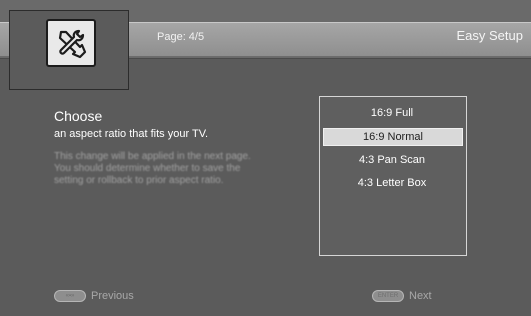 The image size is (531, 316). What do you see at coordinates (112, 296) in the screenshot?
I see `previous-label: Previous` at bounding box center [112, 296].